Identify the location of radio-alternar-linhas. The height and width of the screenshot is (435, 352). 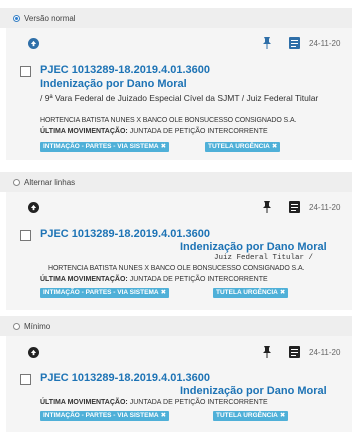
(16, 182).